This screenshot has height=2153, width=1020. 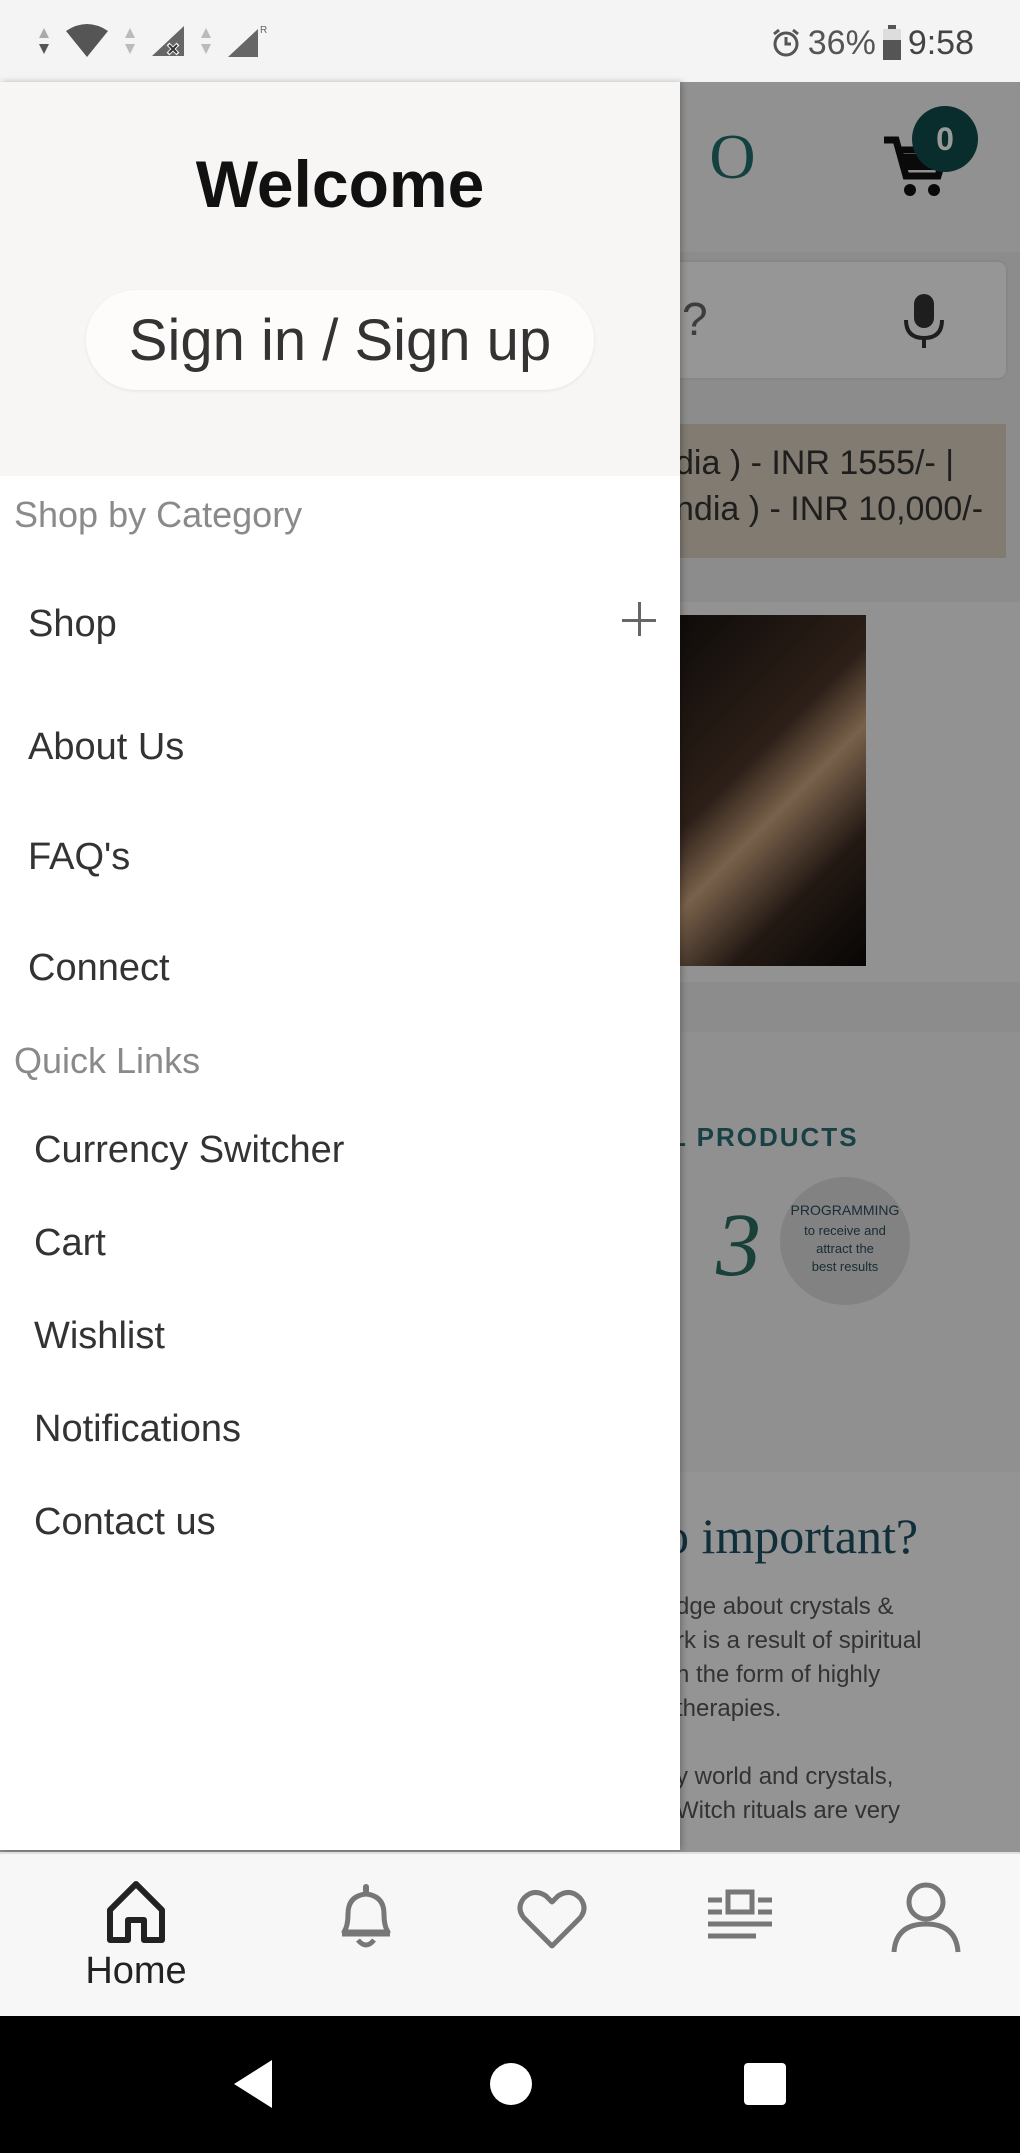 What do you see at coordinates (158, 514) in the screenshot?
I see `shop-by-category-heading: Shop by Category` at bounding box center [158, 514].